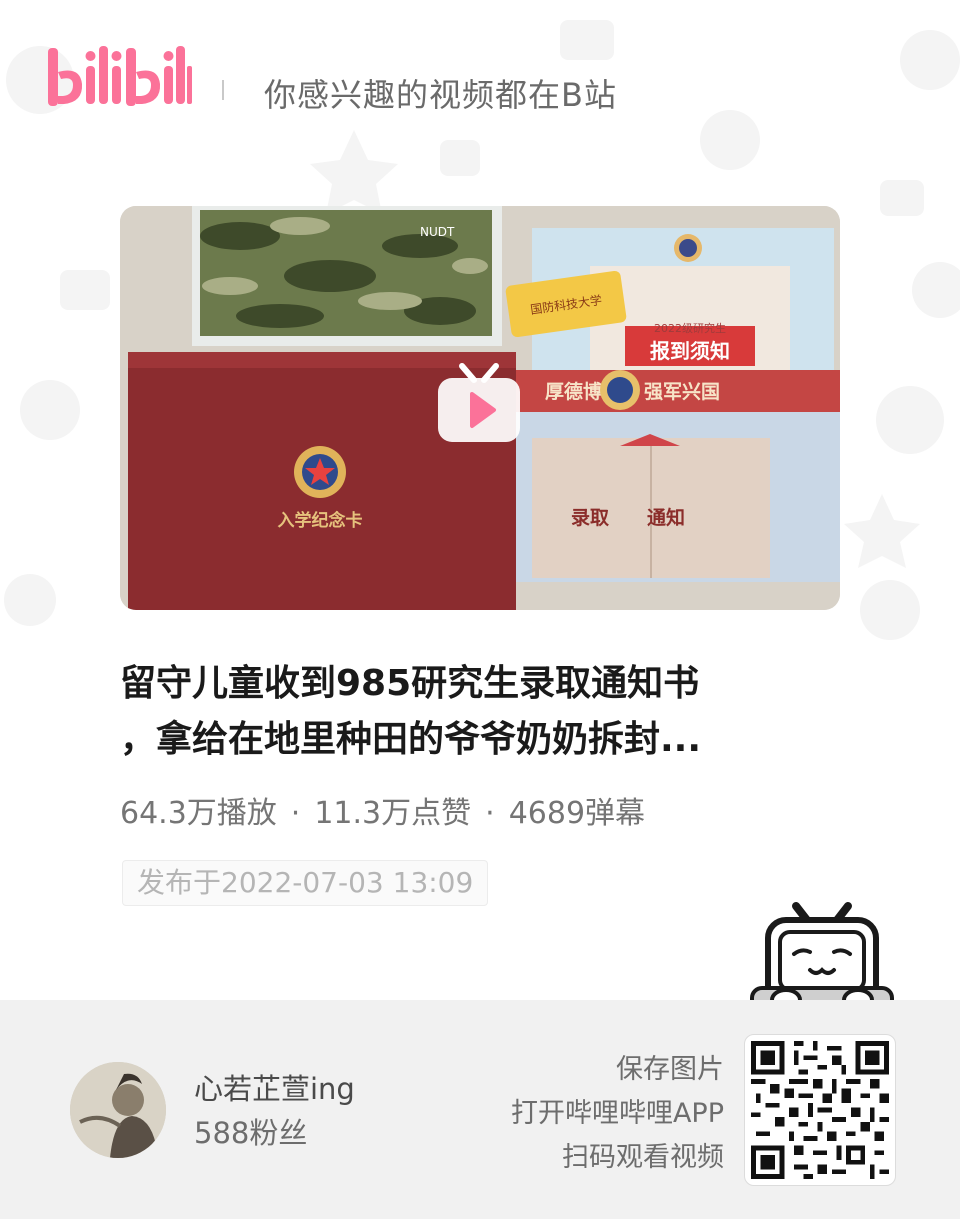  Describe the element at coordinates (690, 328) in the screenshot. I see `grad-label: 2022级研究生` at that location.